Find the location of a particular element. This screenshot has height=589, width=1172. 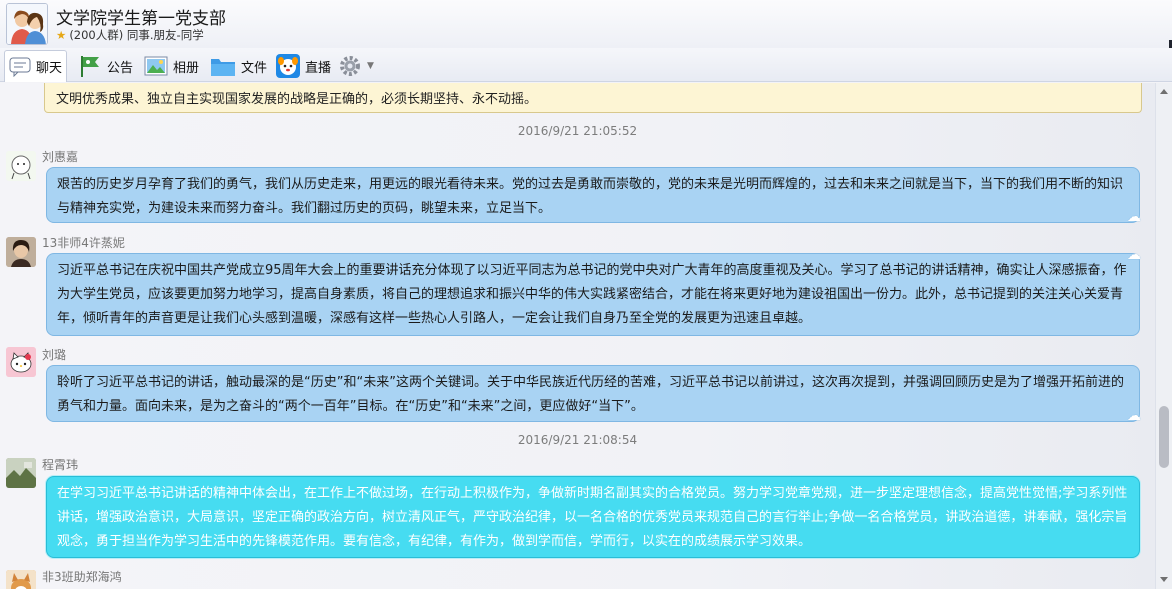

scroll-up-arrow-icon is located at coordinates (1164, 91).